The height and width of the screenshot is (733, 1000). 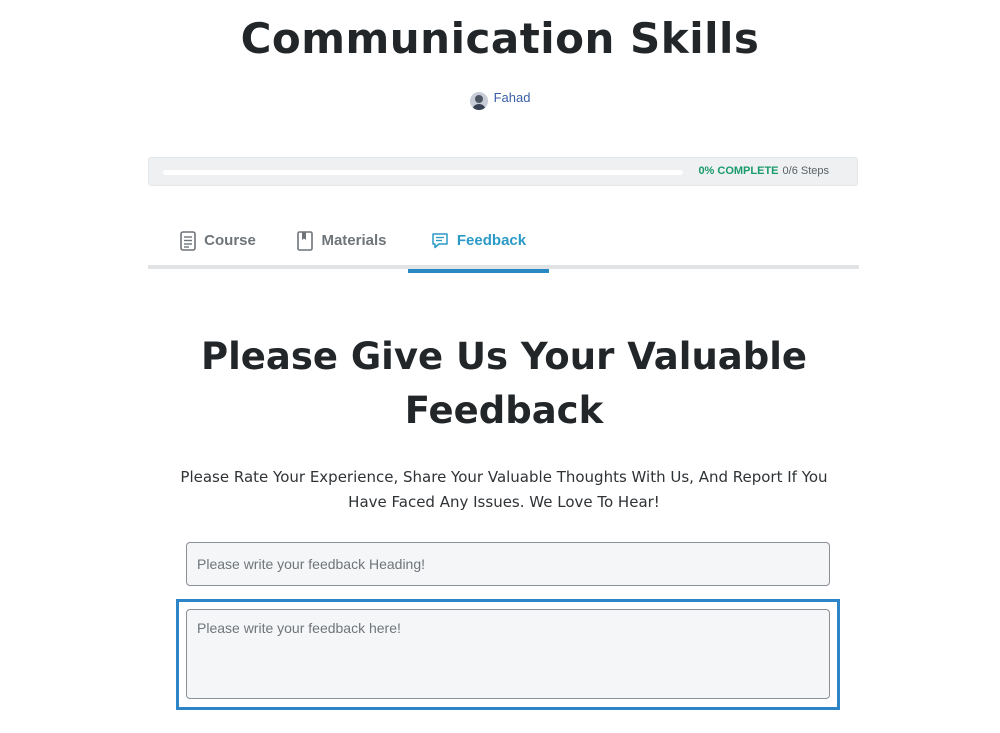 I want to click on book-icon, so click(x=305, y=240).